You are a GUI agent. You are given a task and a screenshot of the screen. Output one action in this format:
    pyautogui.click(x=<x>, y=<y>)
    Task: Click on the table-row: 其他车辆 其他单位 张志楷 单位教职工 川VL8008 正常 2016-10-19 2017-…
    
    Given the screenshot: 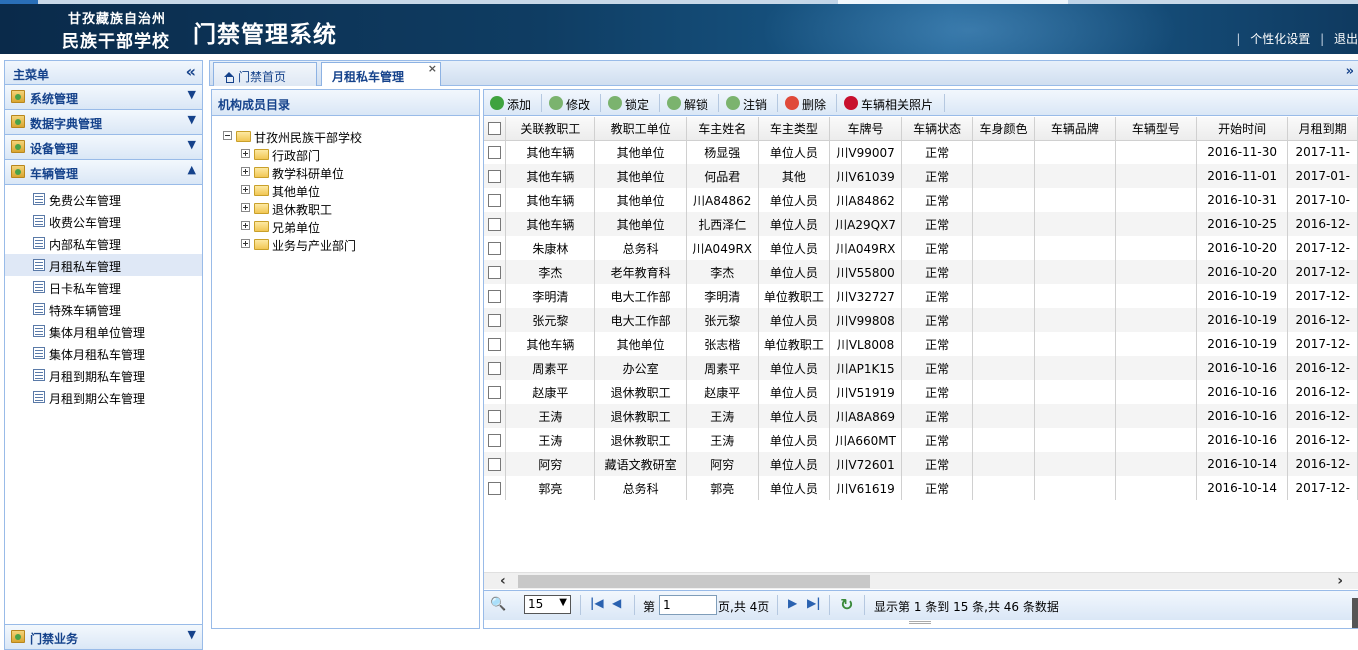 What is the action you would take?
    pyautogui.click(x=921, y=344)
    